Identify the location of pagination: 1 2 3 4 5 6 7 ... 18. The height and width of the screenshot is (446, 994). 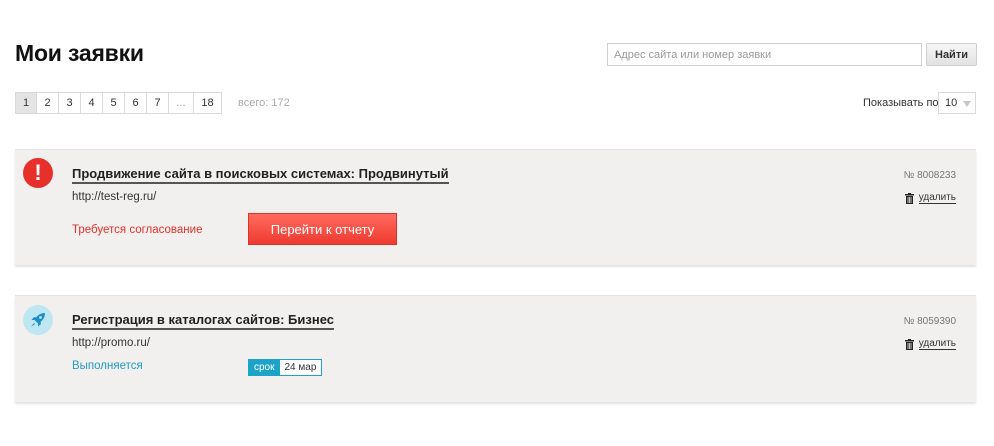
(118, 103).